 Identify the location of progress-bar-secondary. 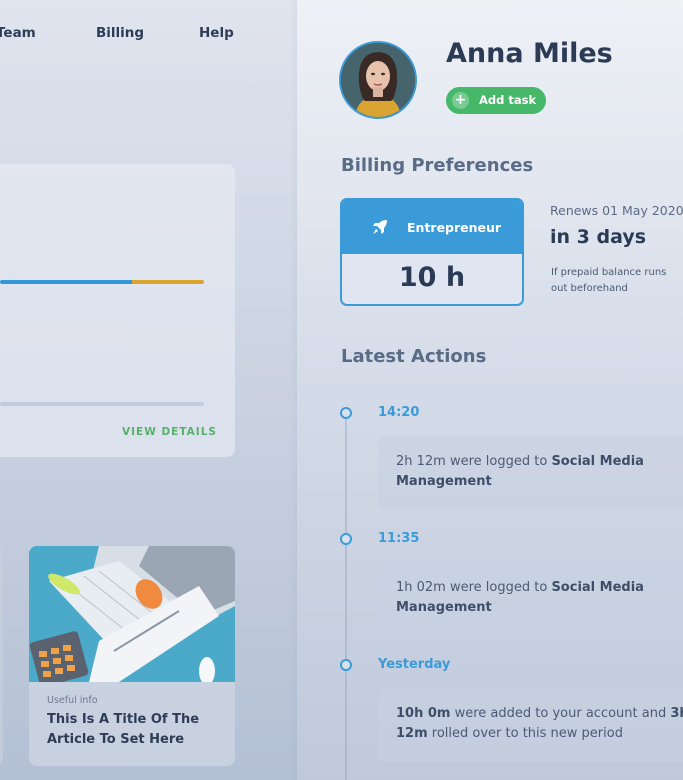
(168, 282).